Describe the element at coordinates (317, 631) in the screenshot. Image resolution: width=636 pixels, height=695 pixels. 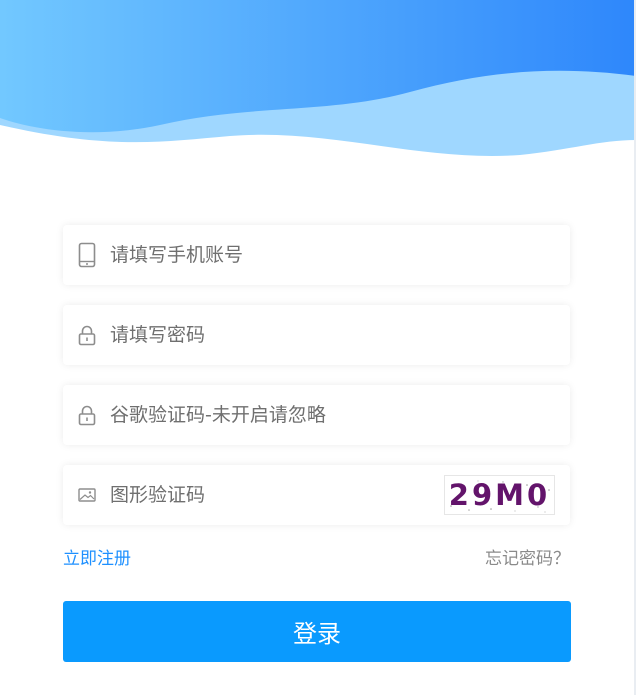
I see `login-button: 登录` at that location.